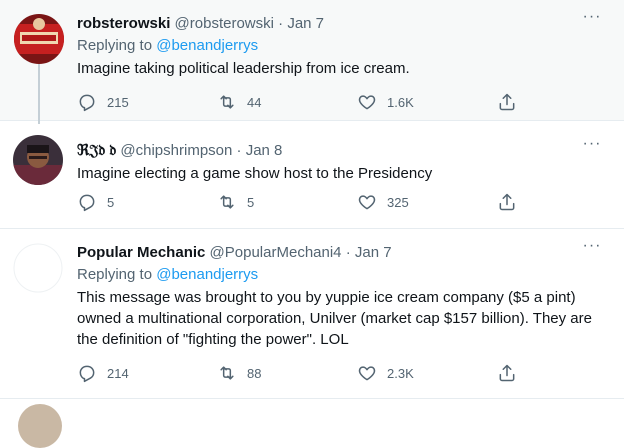 Image resolution: width=624 pixels, height=448 pixels. What do you see at coordinates (343, 151) in the screenshot?
I see `tweet-header: ℜ𝔍𝔡 𝔡 @chipshrimpson · Jan 8` at bounding box center [343, 151].